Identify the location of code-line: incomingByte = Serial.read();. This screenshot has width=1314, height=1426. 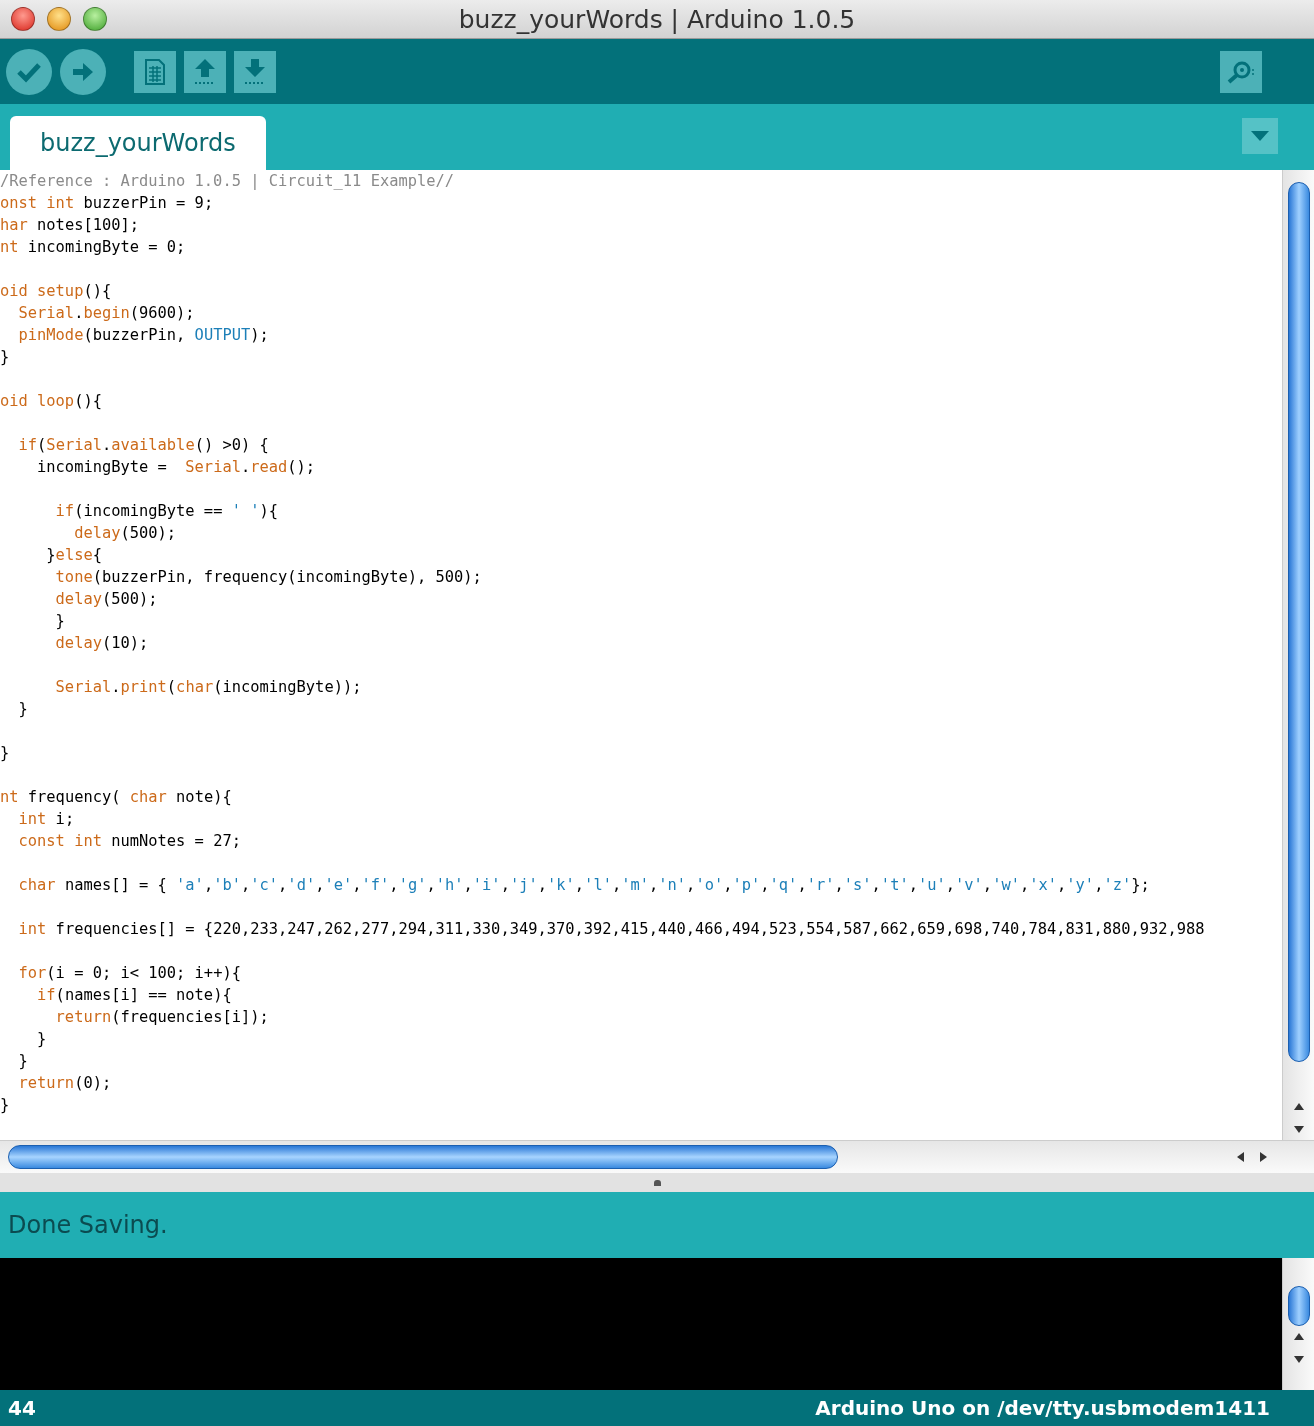
(176, 467).